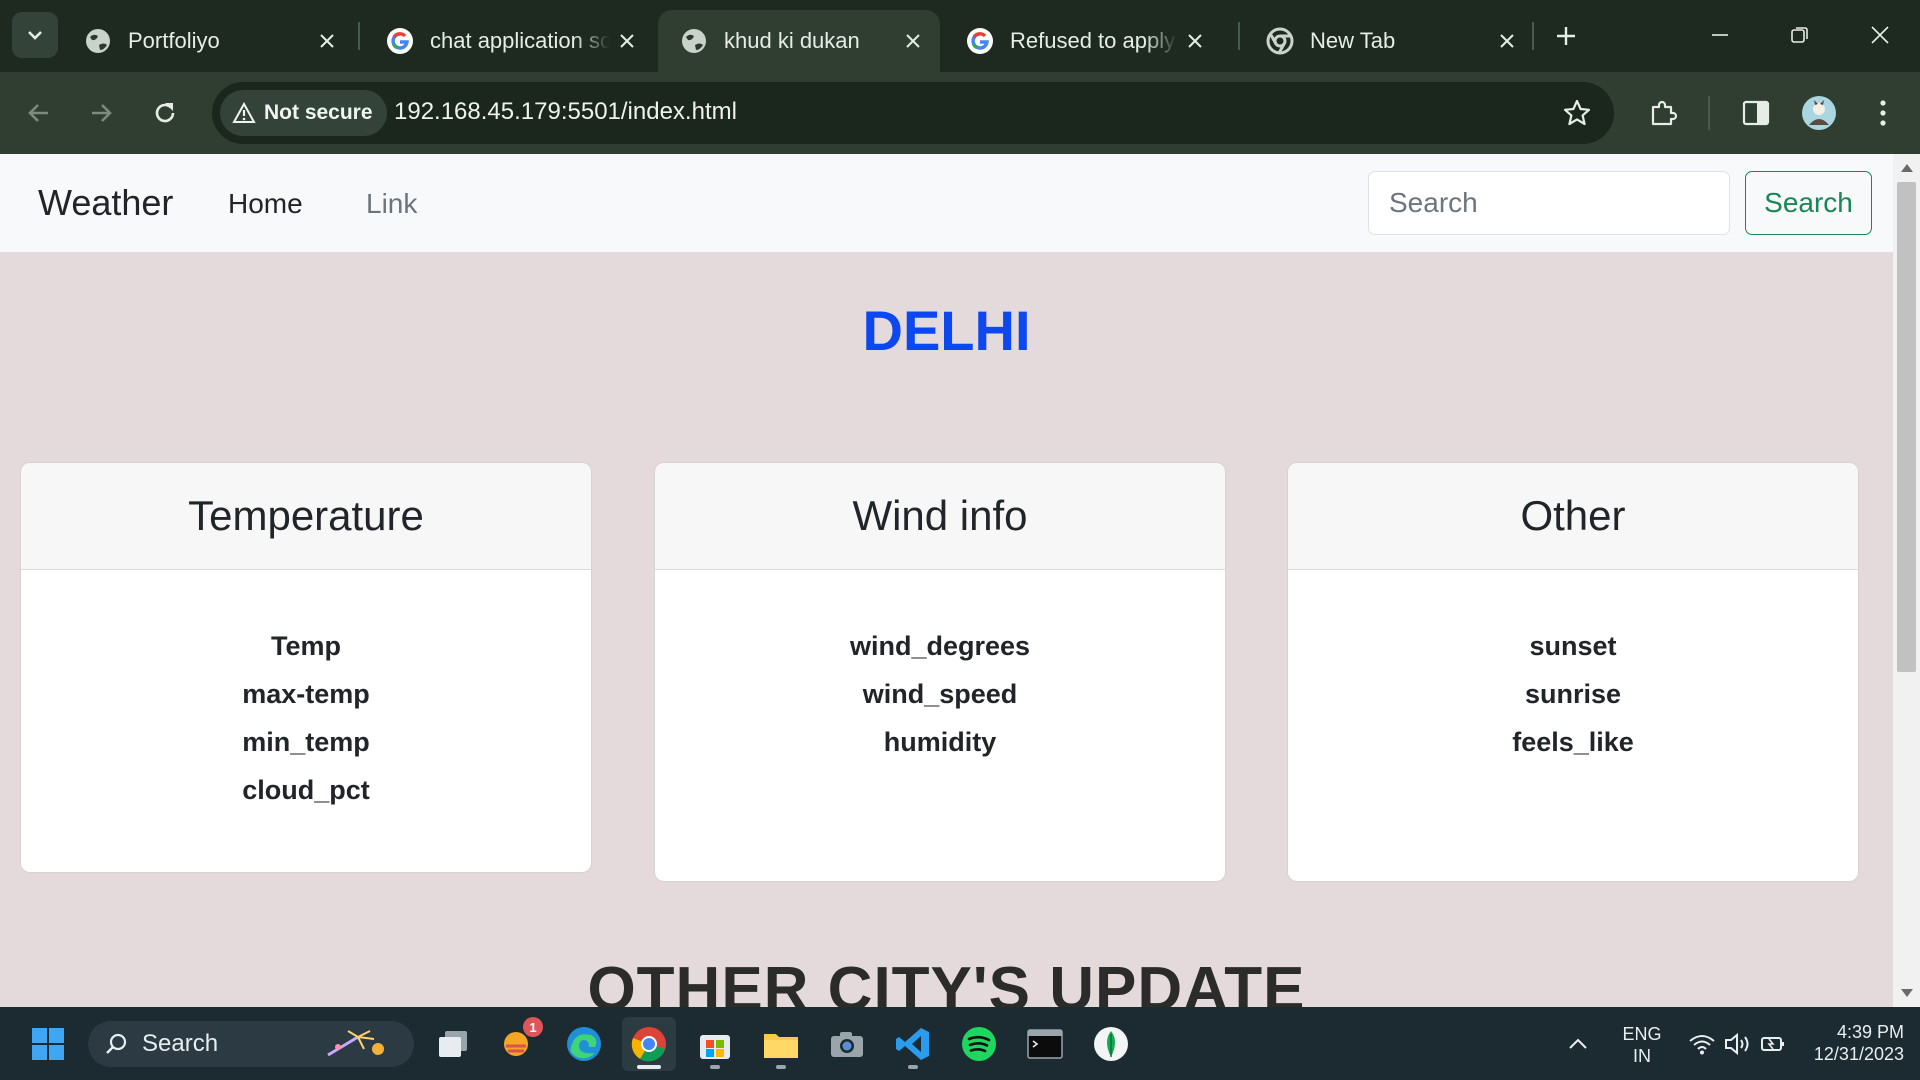 Image resolution: width=1920 pixels, height=1080 pixels. What do you see at coordinates (940, 694) in the screenshot?
I see `card-row: wind_speed` at bounding box center [940, 694].